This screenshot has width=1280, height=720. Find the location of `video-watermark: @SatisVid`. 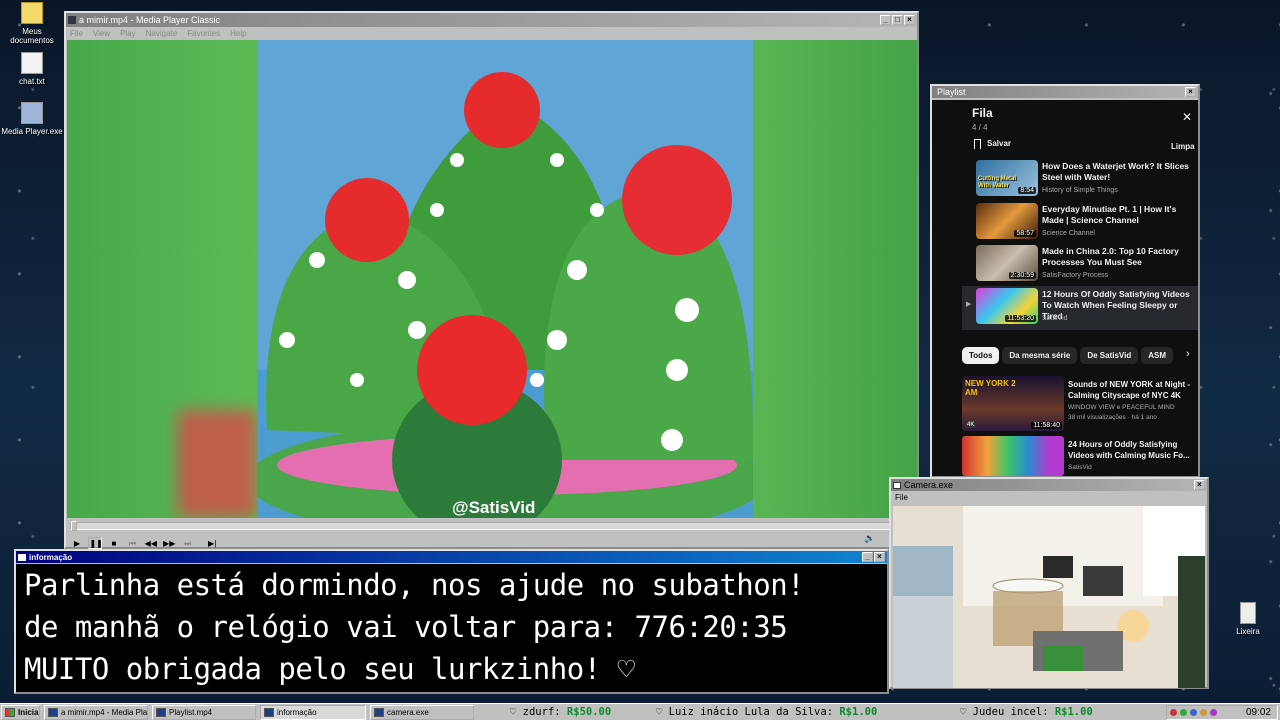

video-watermark: @SatisVid is located at coordinates (494, 507).